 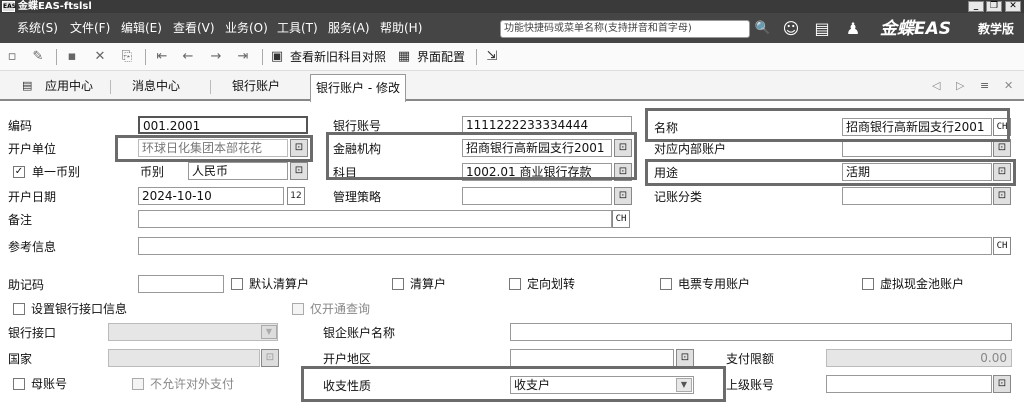 What do you see at coordinates (1013, 6) in the screenshot?
I see `close-button: ✕` at bounding box center [1013, 6].